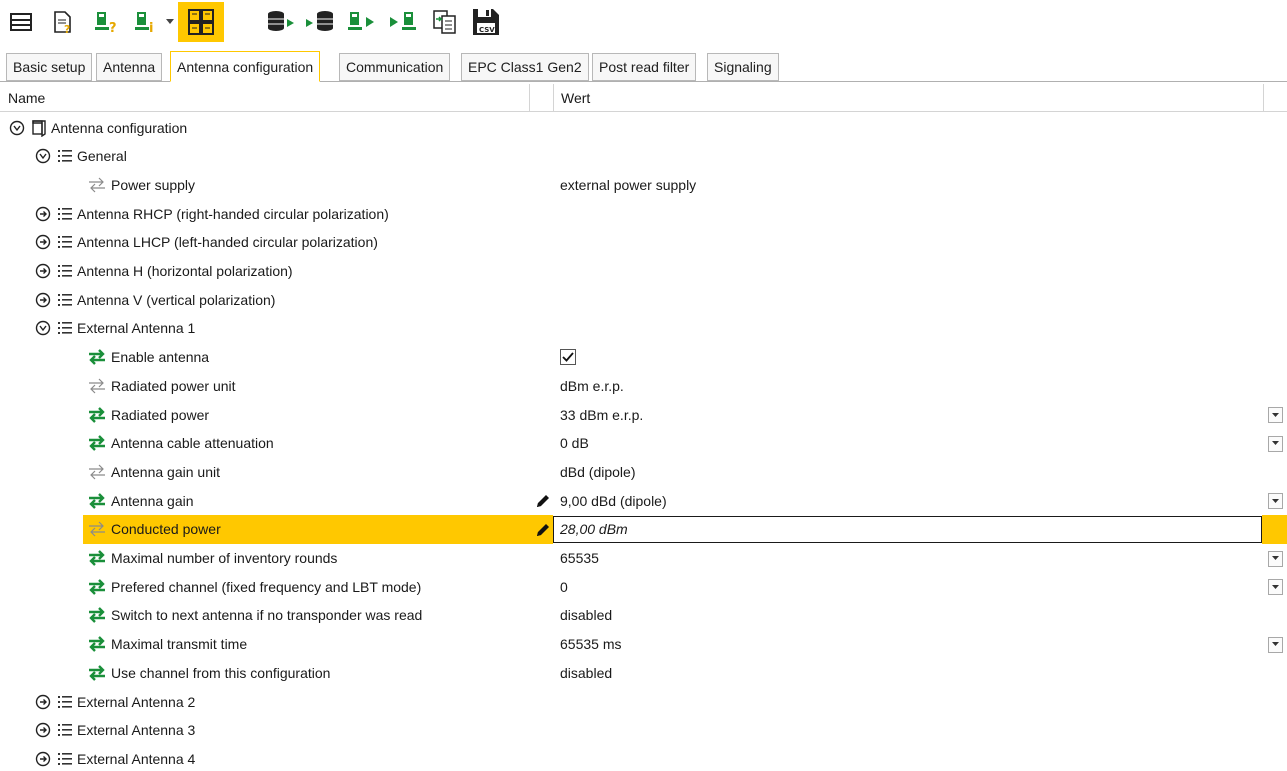  I want to click on property-name-cell: Antenna V (vertical polarization), so click(154, 299).